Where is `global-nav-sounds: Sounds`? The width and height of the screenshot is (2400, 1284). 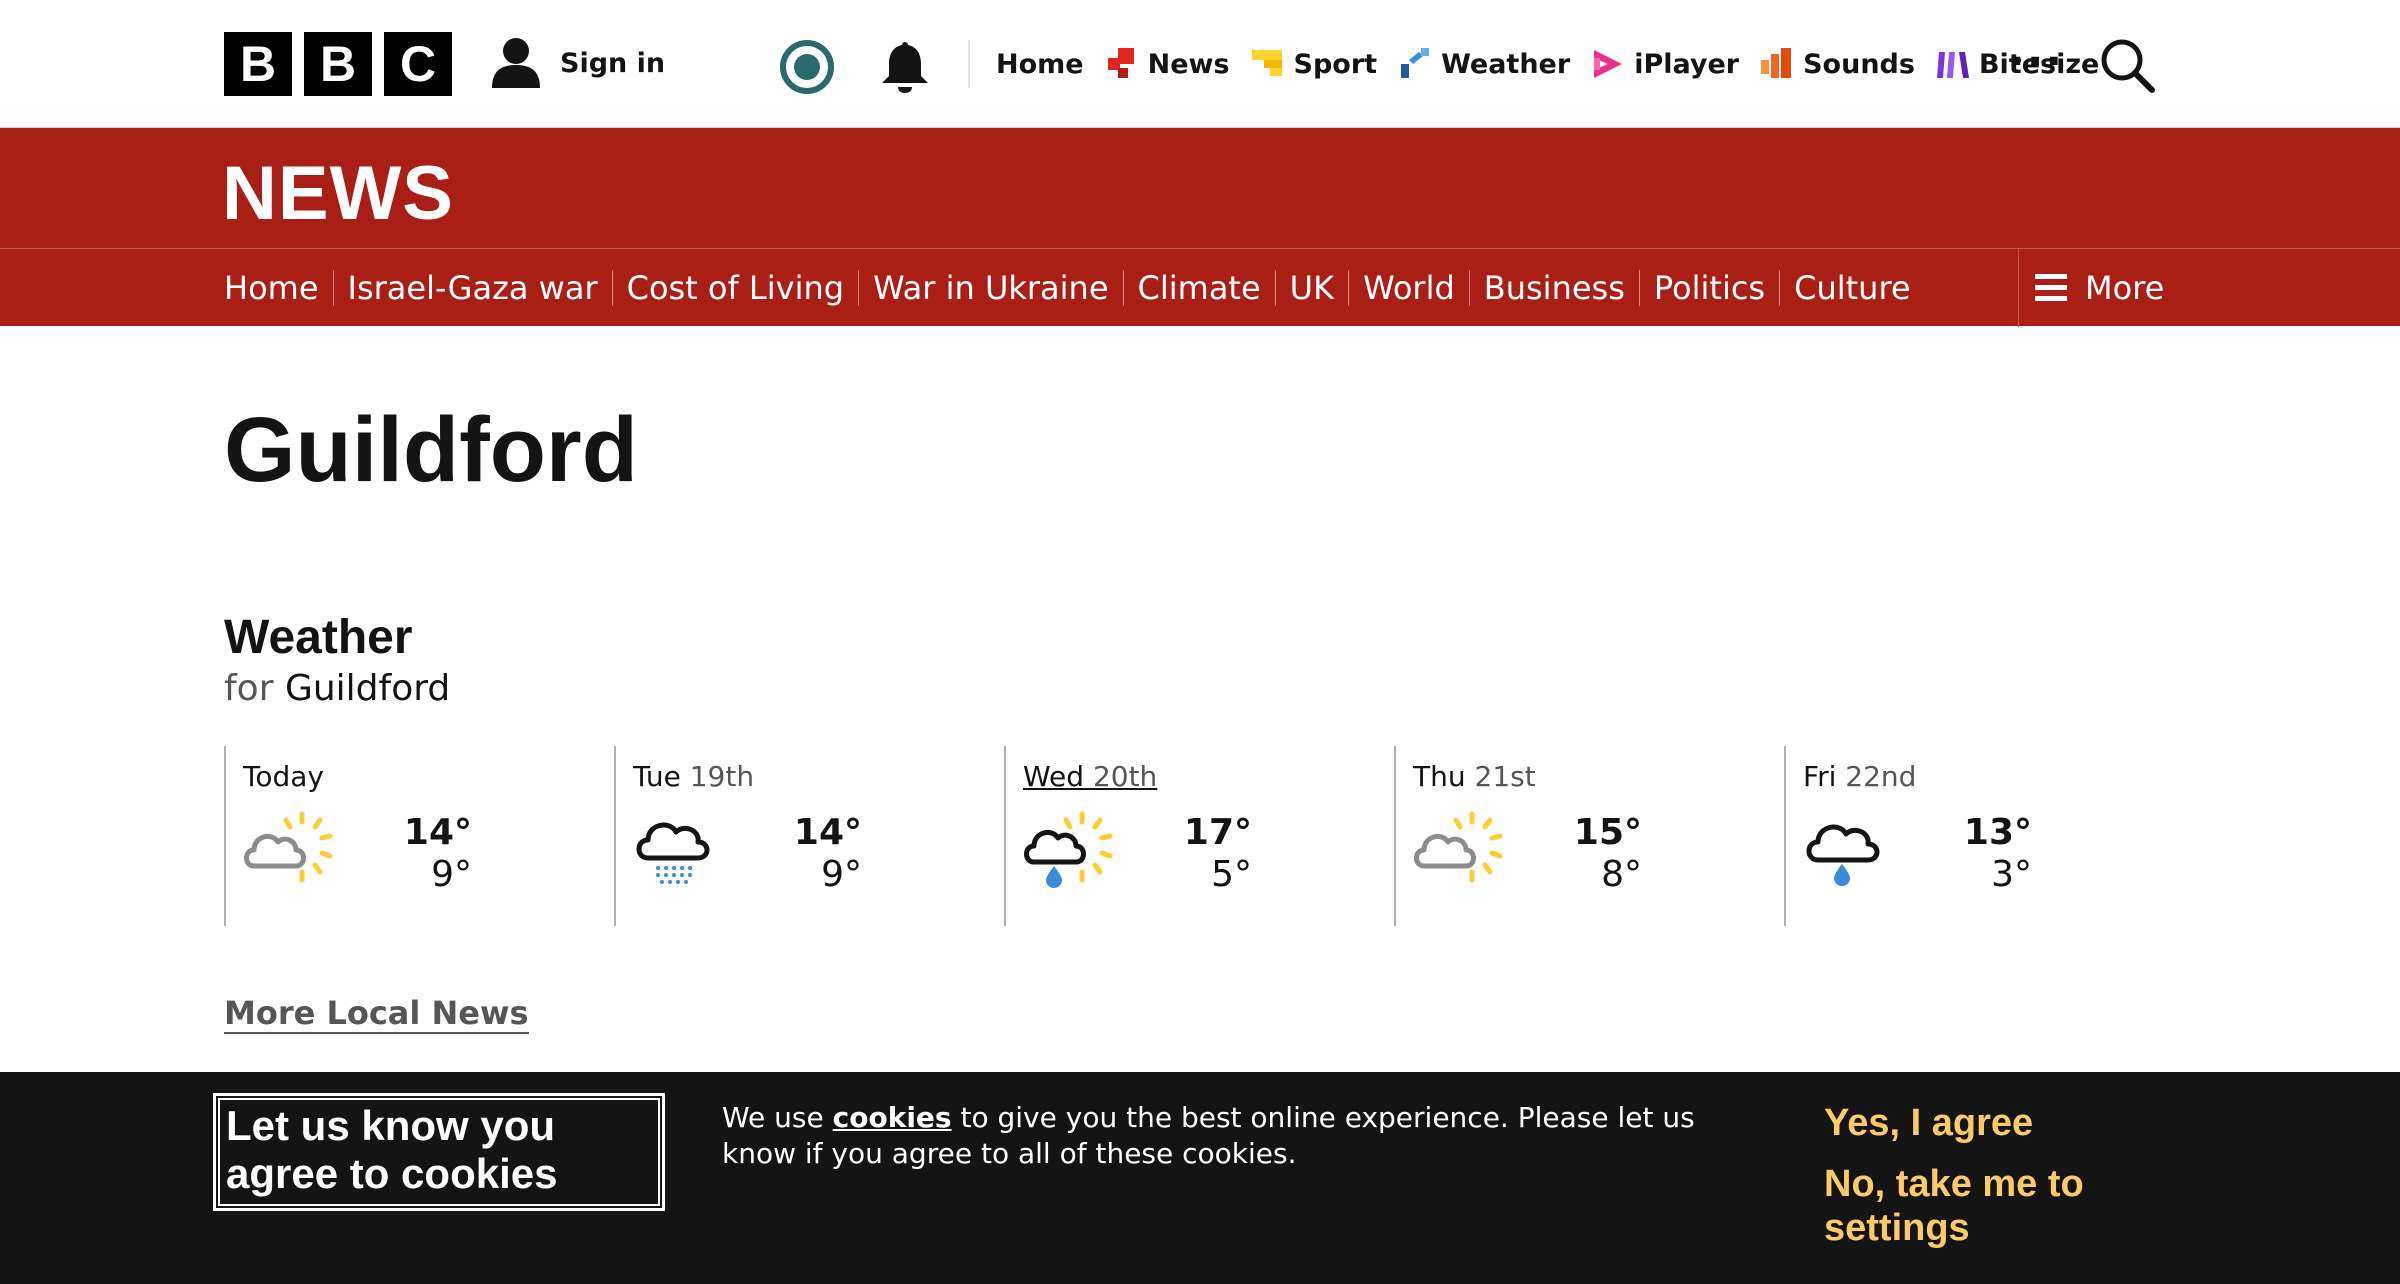 global-nav-sounds: Sounds is located at coordinates (1837, 64).